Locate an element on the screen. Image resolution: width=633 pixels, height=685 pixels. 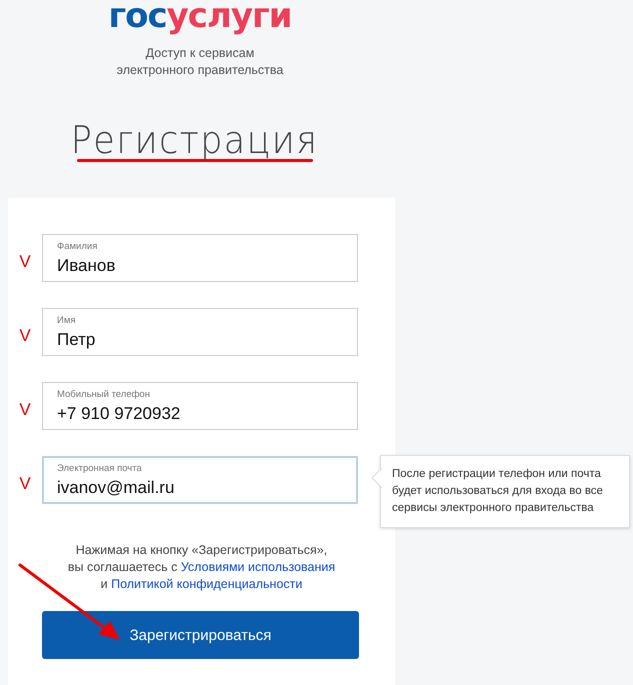
text-input: +7 910 9720932 is located at coordinates (202, 414).